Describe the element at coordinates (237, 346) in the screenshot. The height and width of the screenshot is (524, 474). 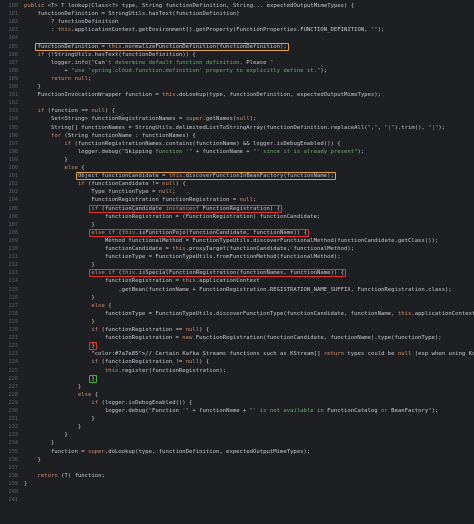
I see `code-line: 222 }` at that location.